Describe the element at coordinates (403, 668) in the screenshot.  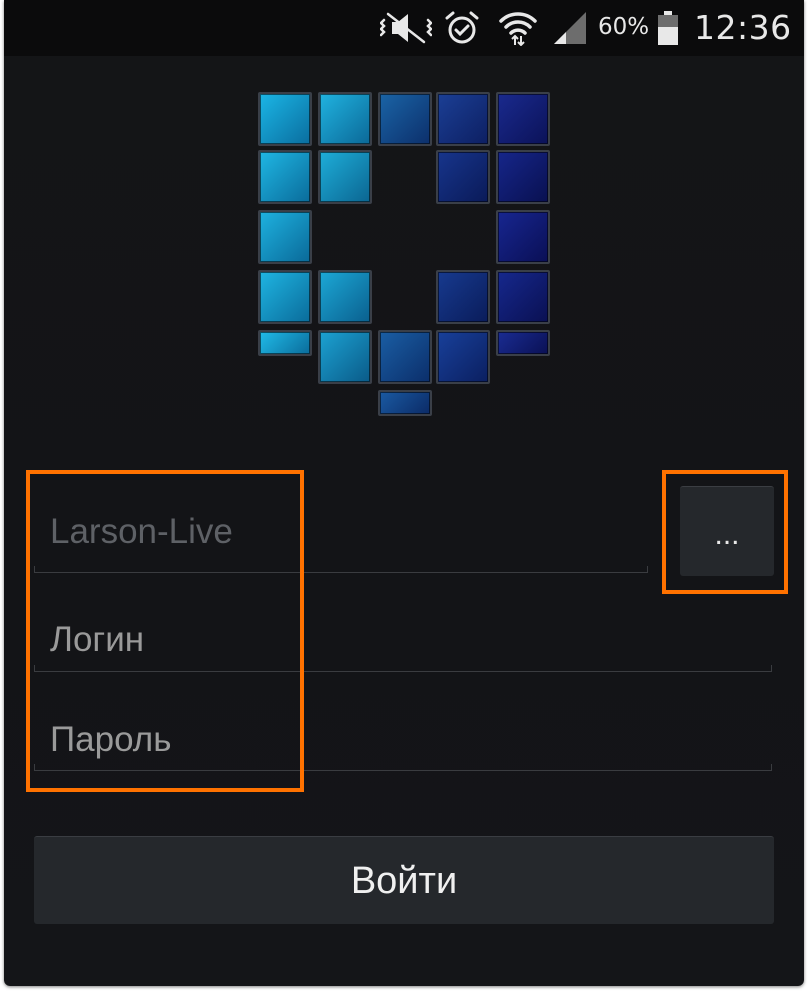
I see `login-input-underline` at that location.